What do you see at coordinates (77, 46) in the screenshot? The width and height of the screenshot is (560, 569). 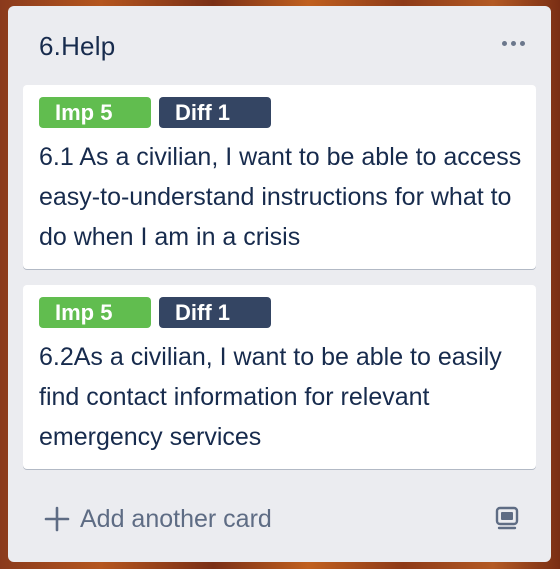 I see `list-title: 6.Help` at bounding box center [77, 46].